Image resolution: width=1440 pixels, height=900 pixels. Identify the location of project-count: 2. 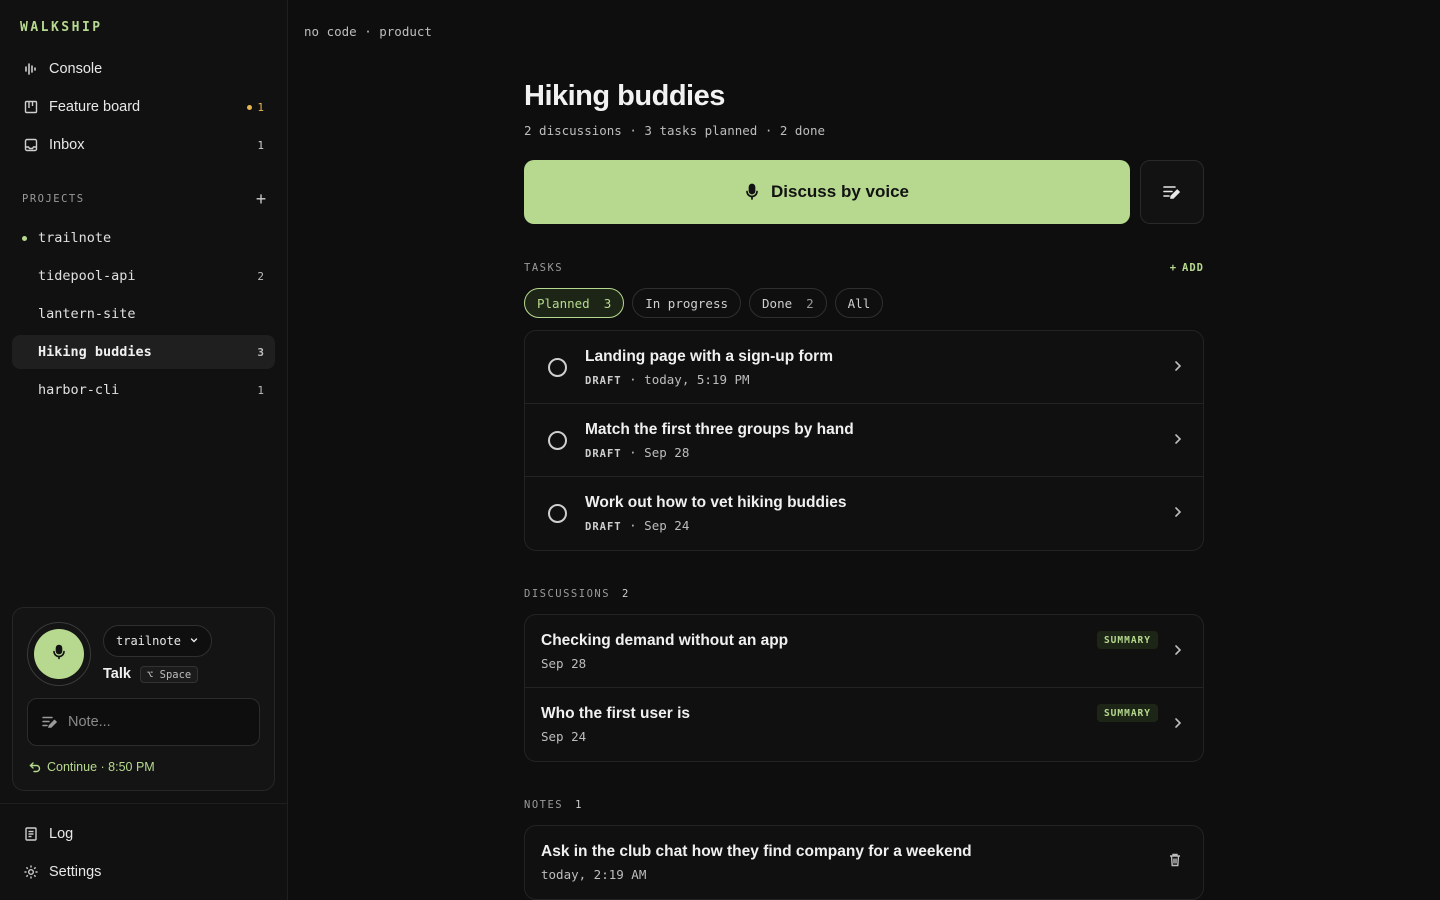
(260, 276).